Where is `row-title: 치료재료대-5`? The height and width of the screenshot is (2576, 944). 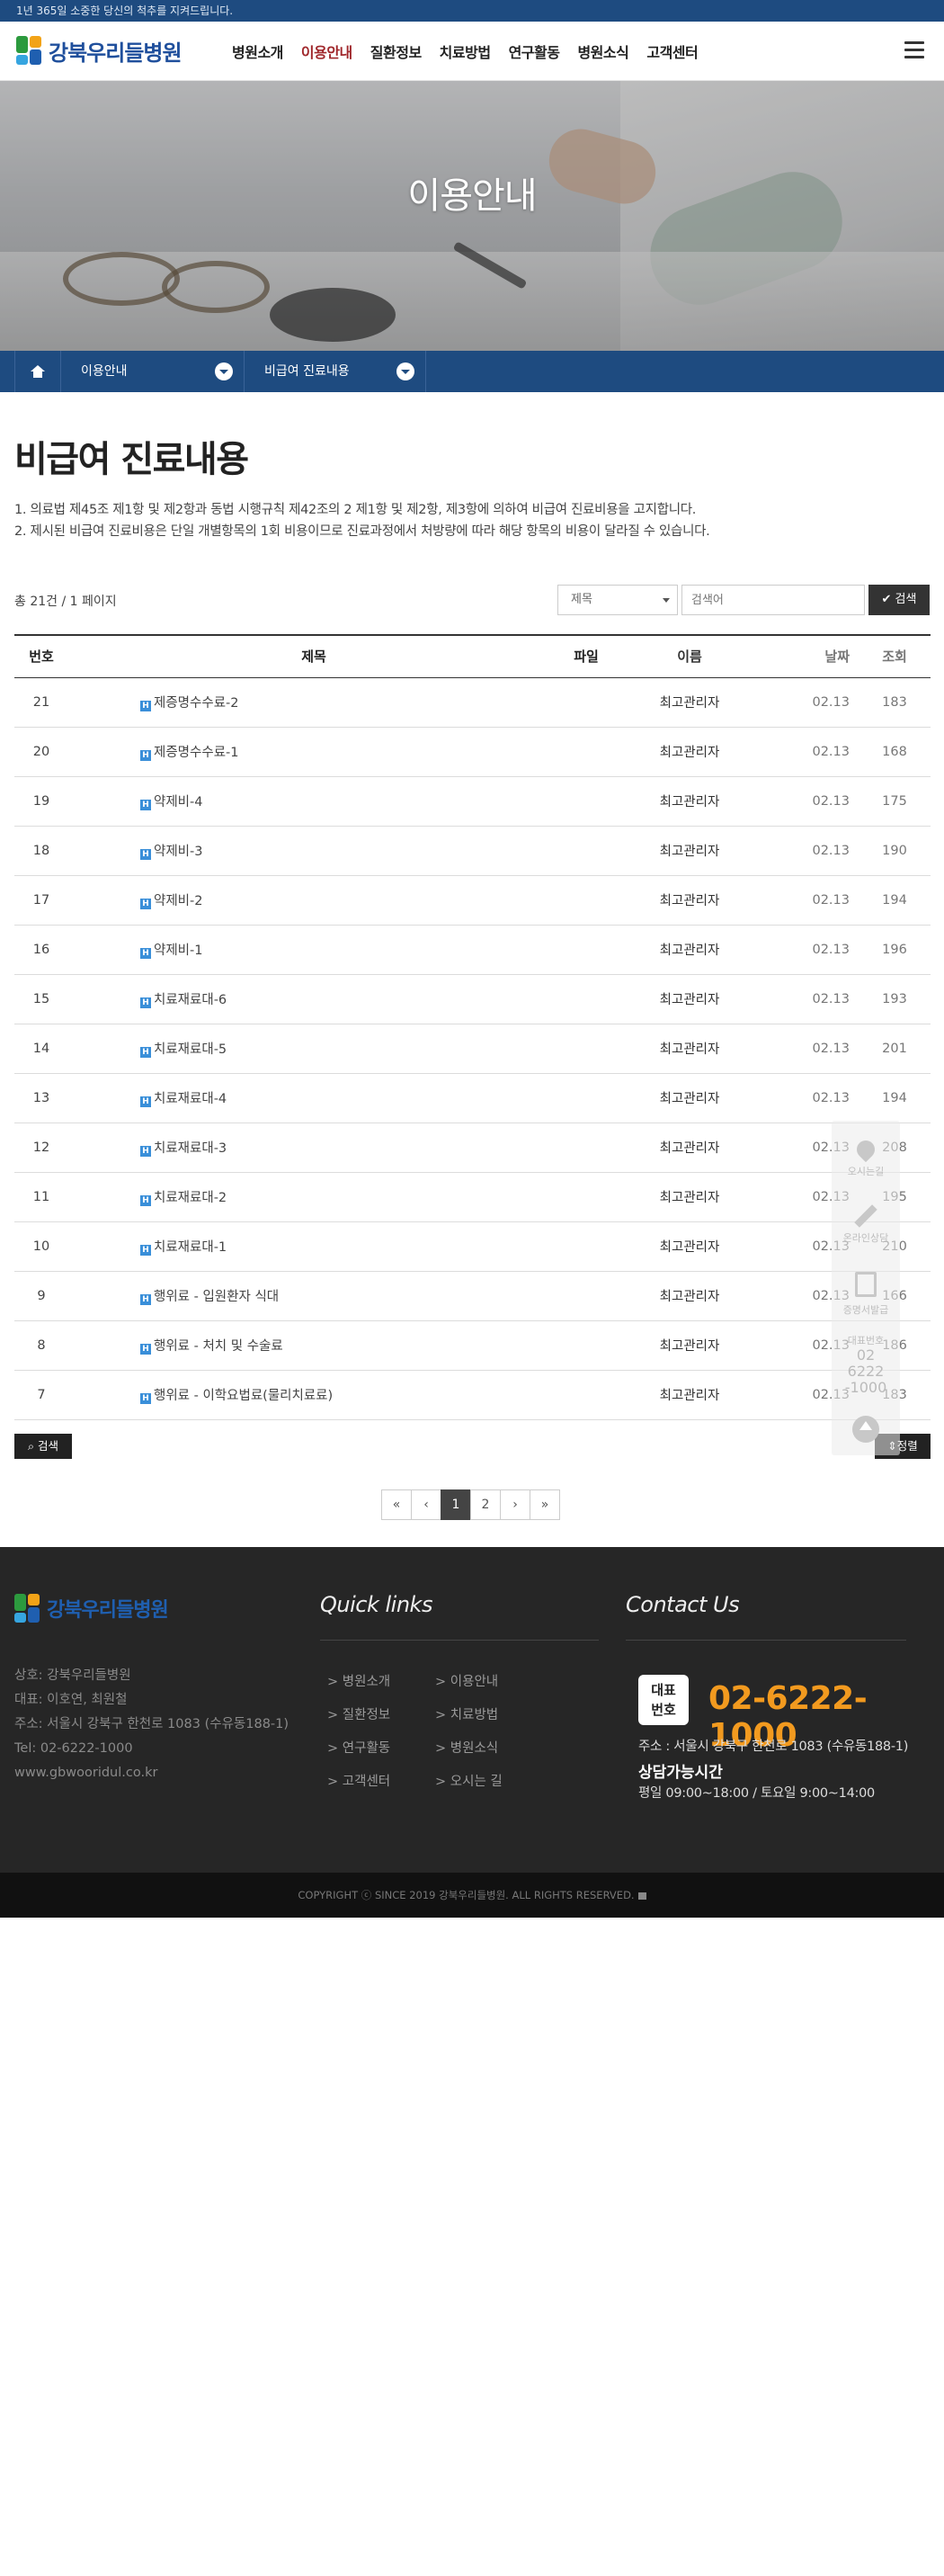
row-title: 치료재료대-5 is located at coordinates (191, 1049).